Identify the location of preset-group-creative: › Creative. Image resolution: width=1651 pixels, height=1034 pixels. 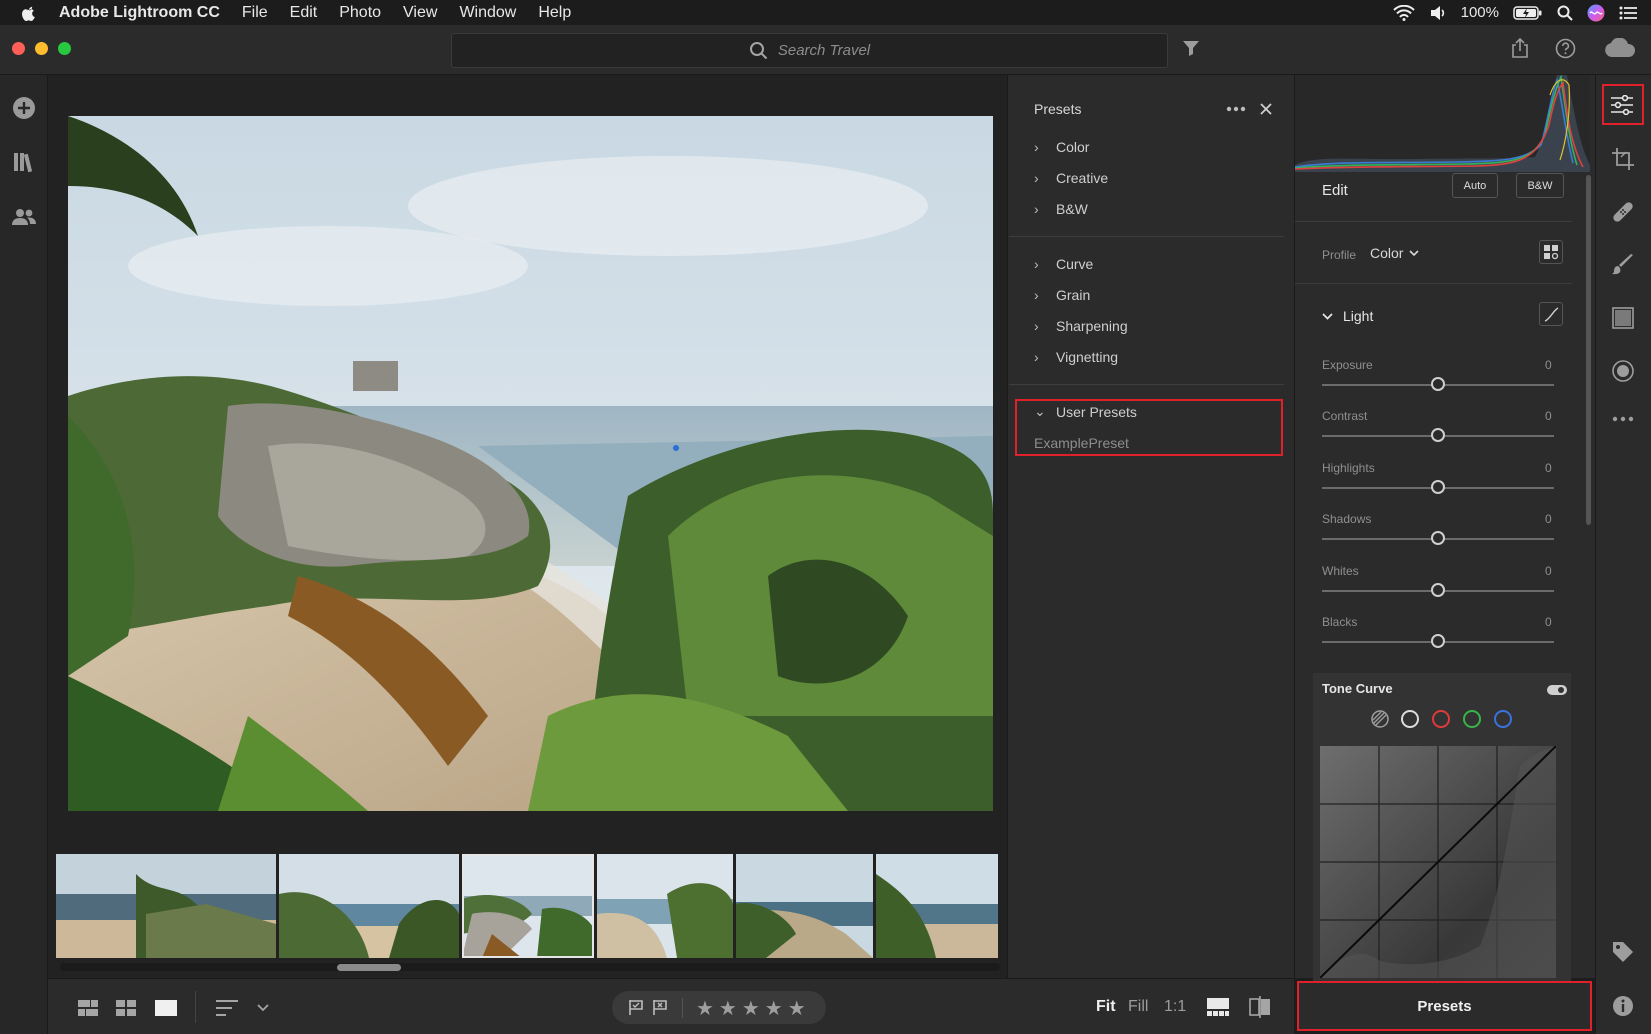
(1071, 178).